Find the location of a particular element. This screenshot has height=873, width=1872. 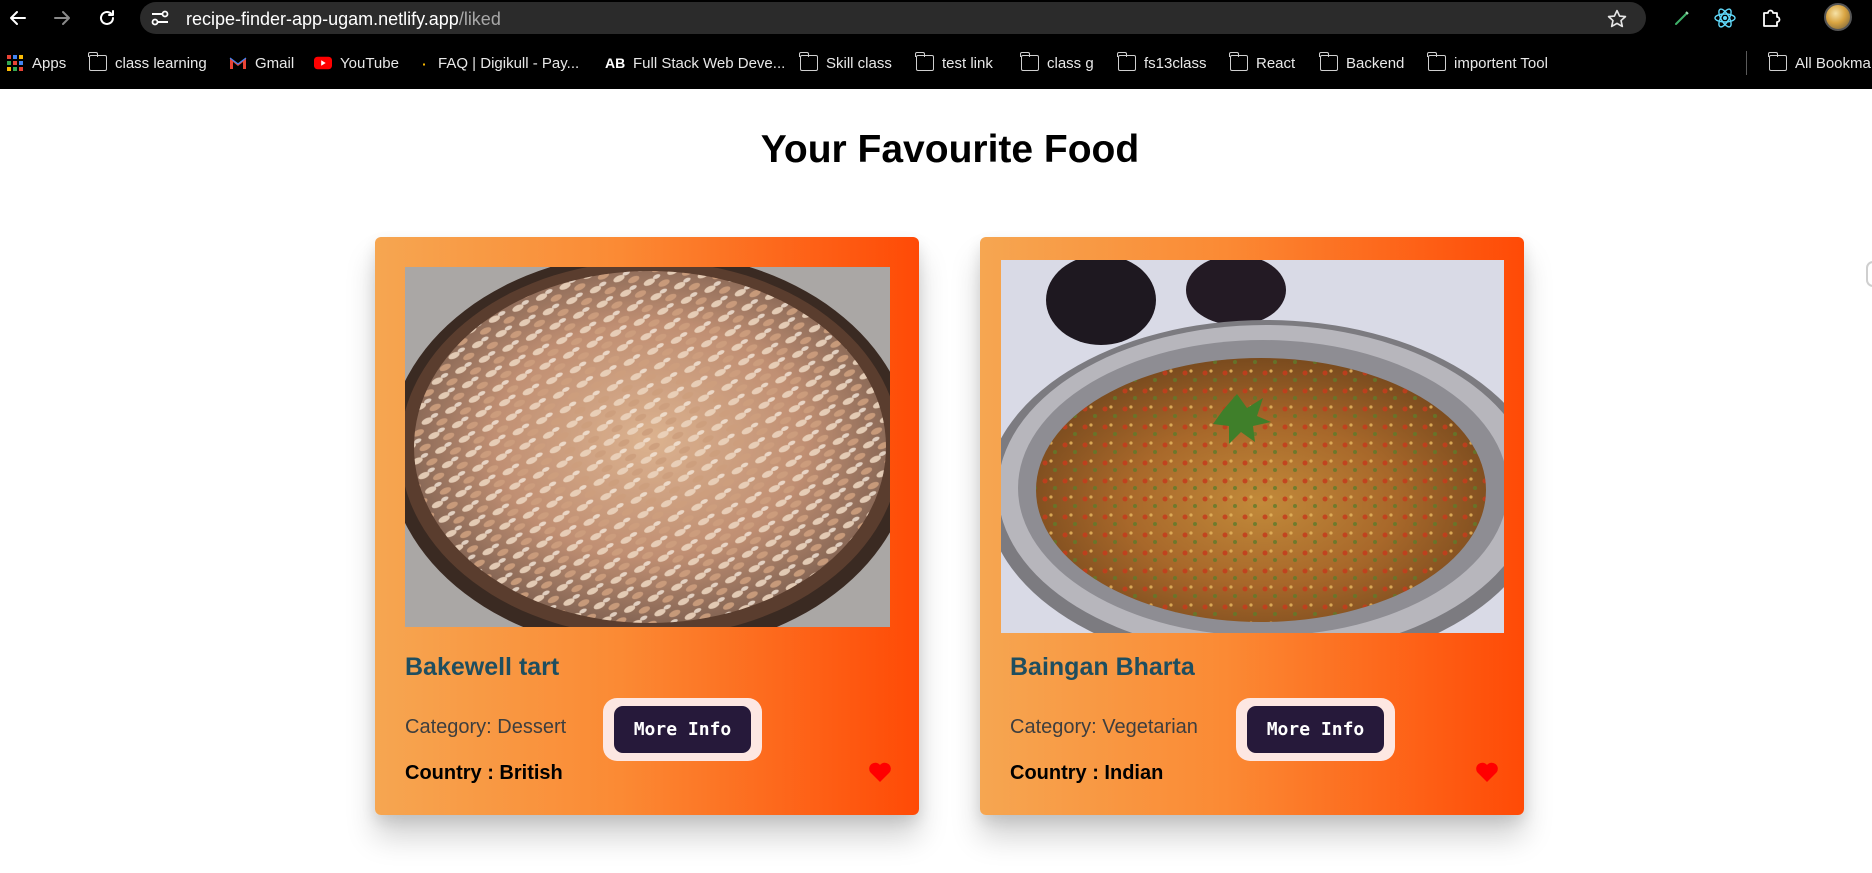

puzzle-extensions-icon is located at coordinates (1771, 18).